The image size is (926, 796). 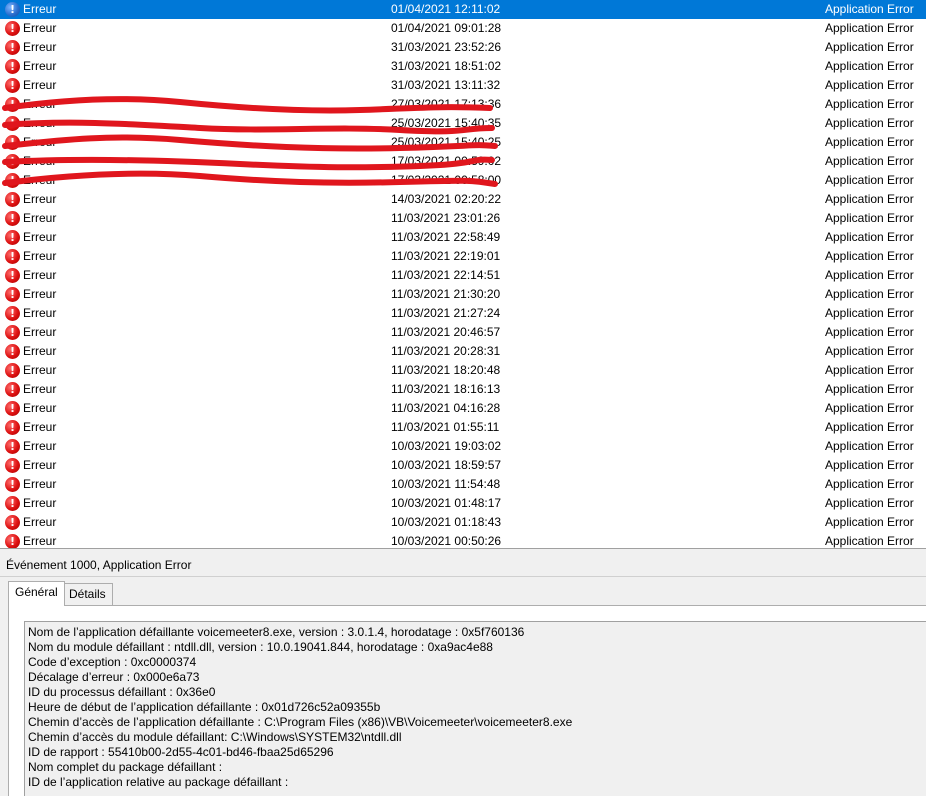 I want to click on event-date: 11/03/2021 21:30:20, so click(x=446, y=294).